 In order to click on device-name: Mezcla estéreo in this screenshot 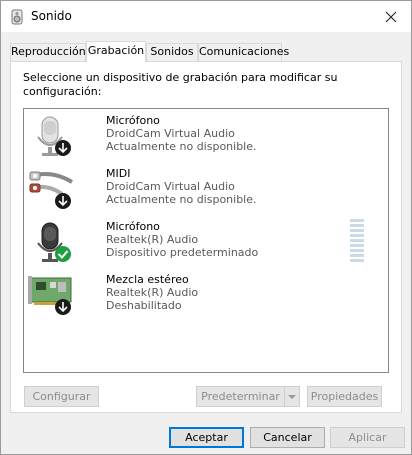, I will do `click(147, 279)`.